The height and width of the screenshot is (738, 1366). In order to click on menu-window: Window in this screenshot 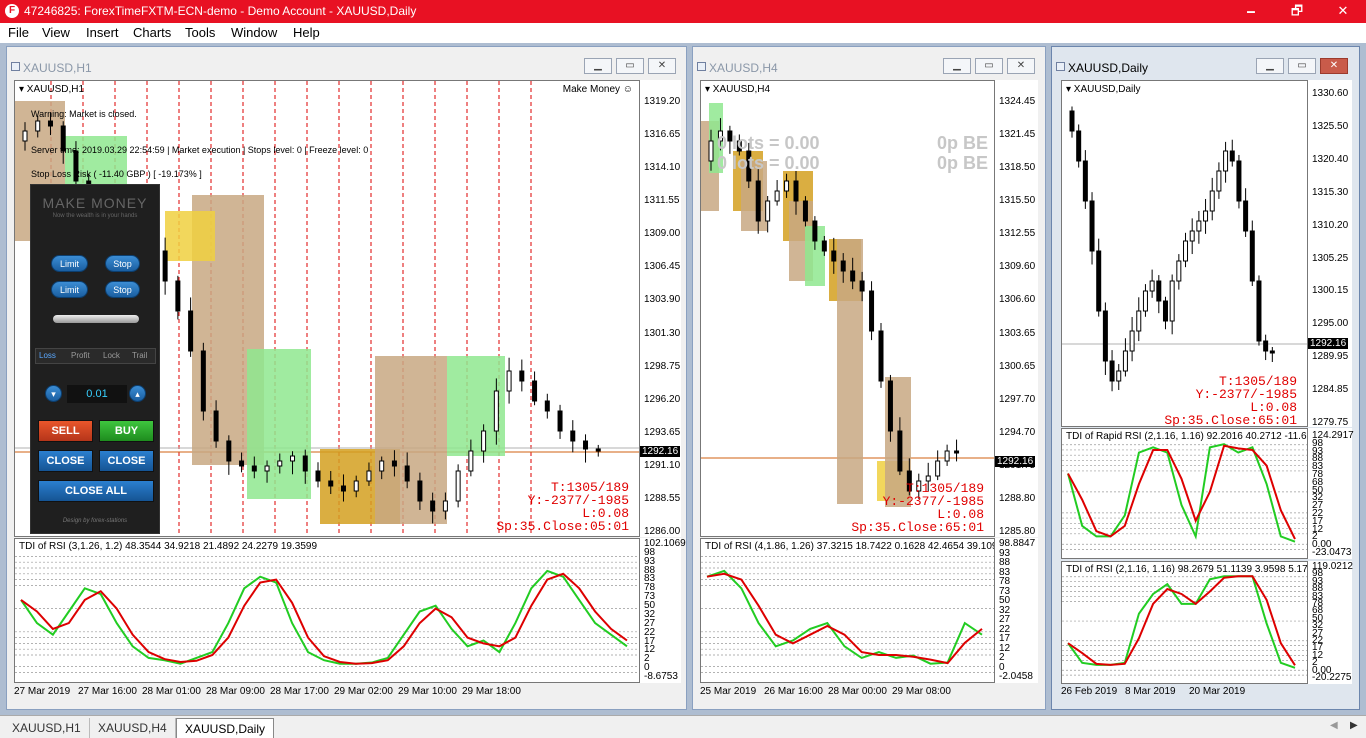, I will do `click(254, 32)`.